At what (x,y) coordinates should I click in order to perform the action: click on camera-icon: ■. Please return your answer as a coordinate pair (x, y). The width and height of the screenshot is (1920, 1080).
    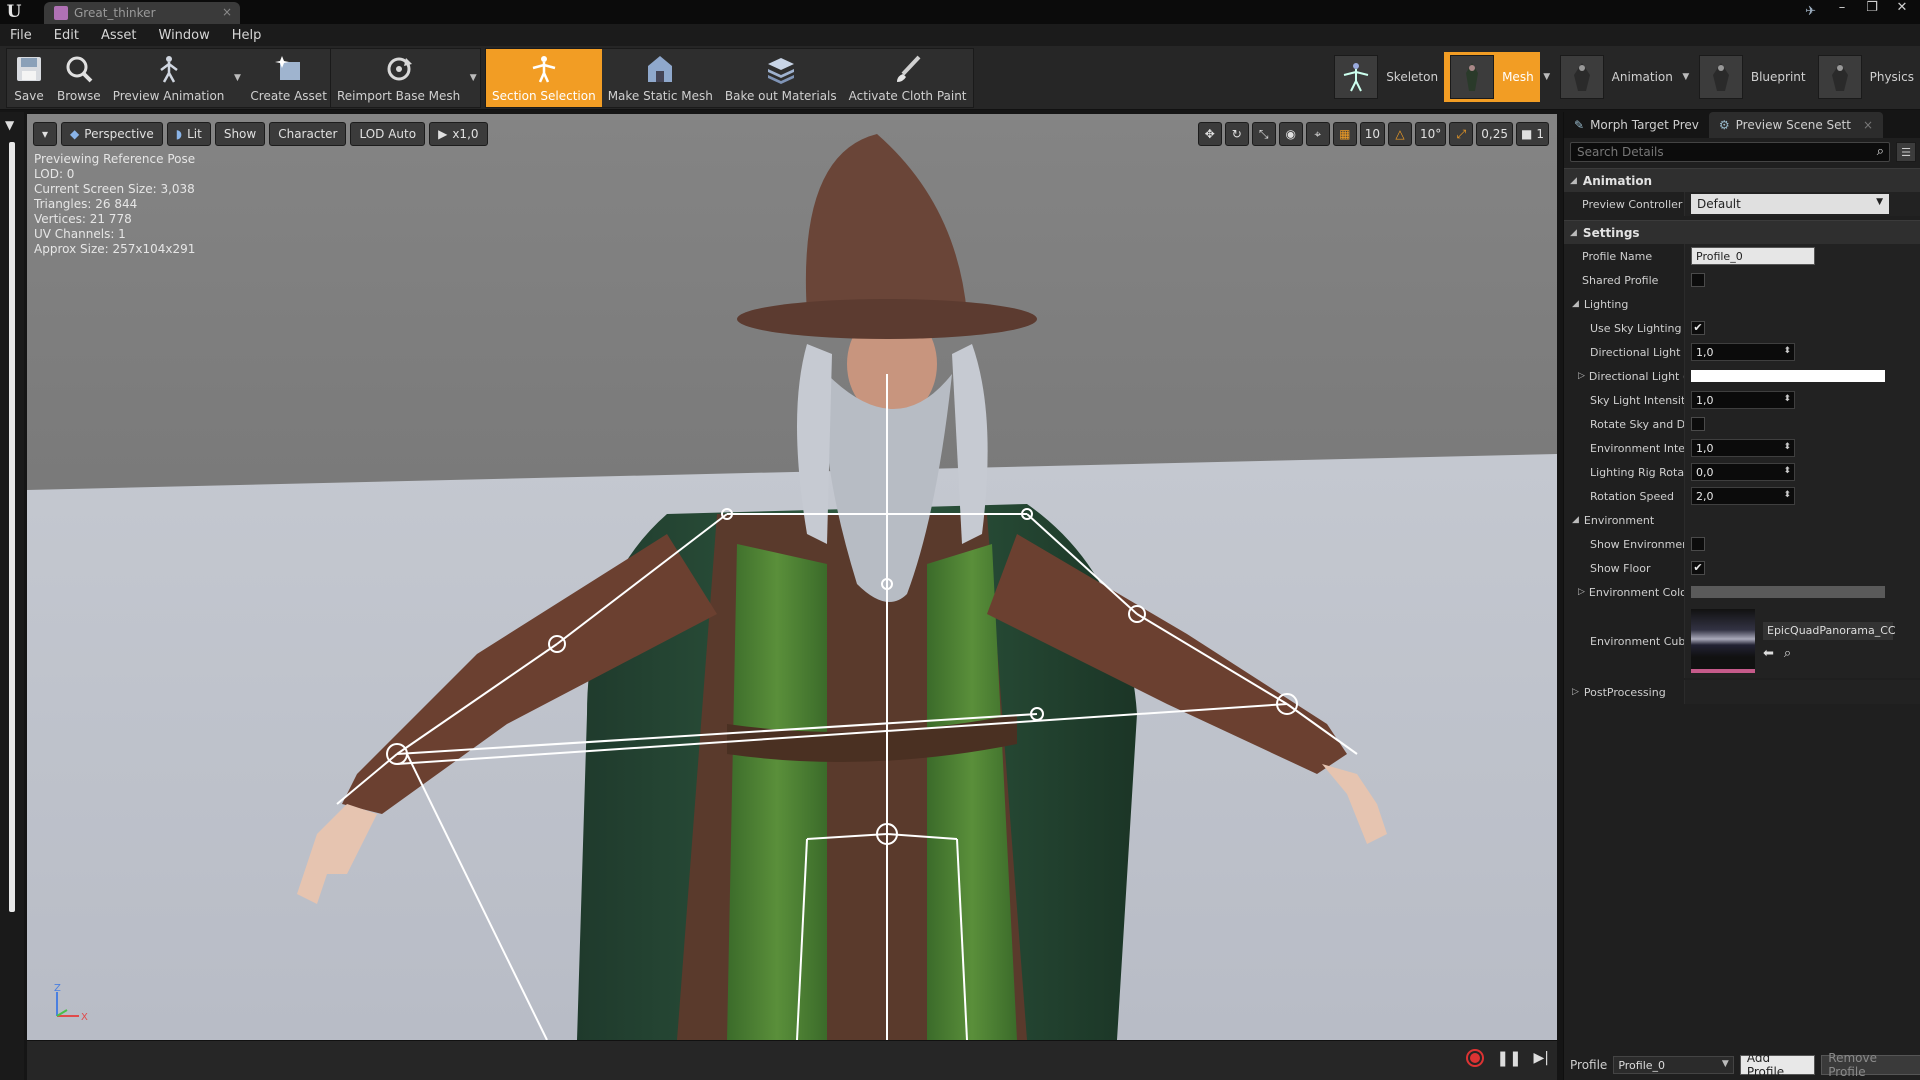
    Looking at the image, I should click on (1527, 134).